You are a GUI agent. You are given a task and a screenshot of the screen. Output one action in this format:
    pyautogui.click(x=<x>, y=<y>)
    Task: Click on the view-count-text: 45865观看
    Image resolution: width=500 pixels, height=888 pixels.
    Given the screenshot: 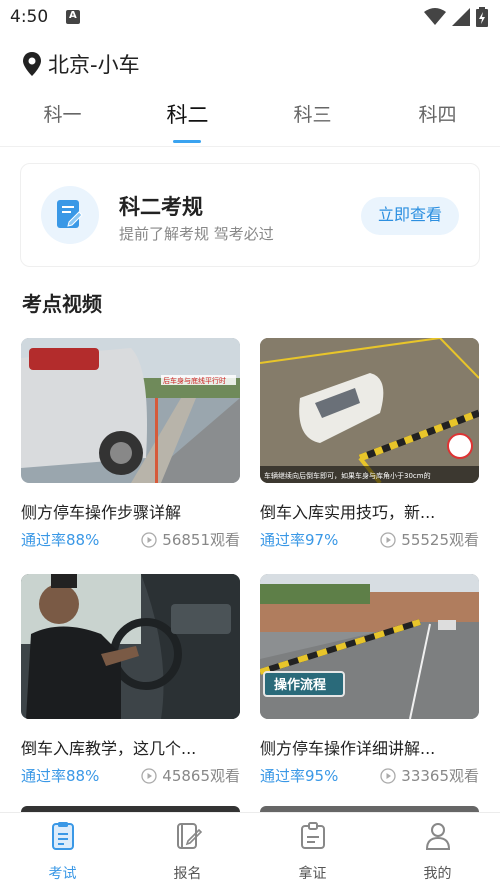 What is the action you would take?
    pyautogui.click(x=201, y=776)
    